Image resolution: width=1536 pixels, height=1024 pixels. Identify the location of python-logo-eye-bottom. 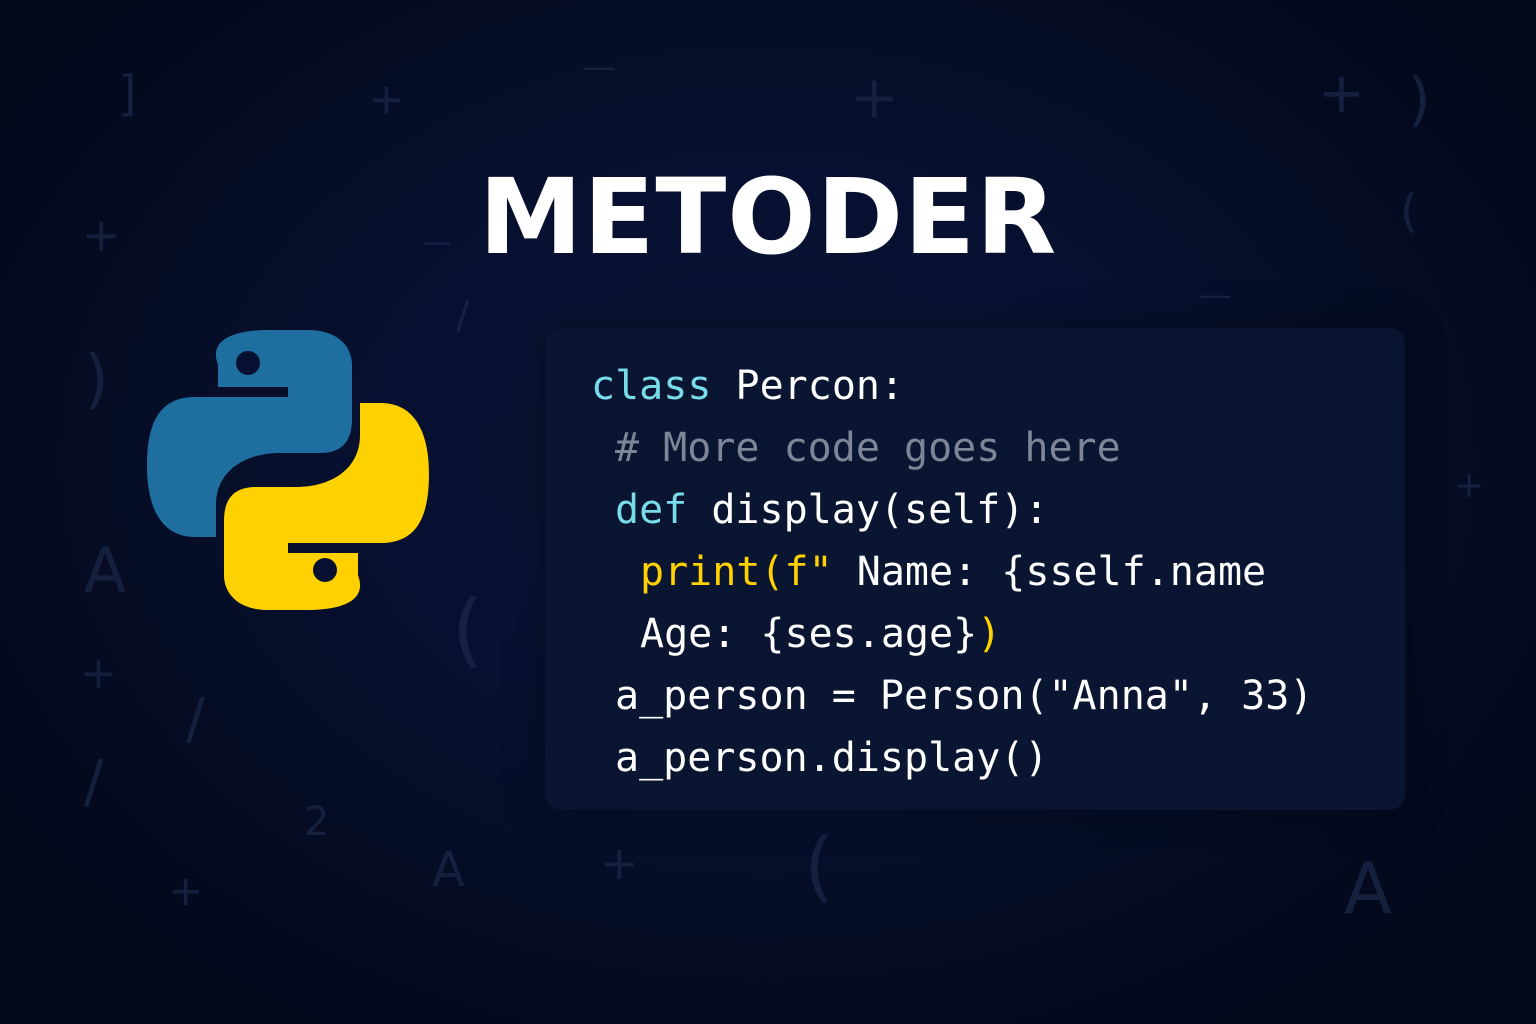
(325, 570).